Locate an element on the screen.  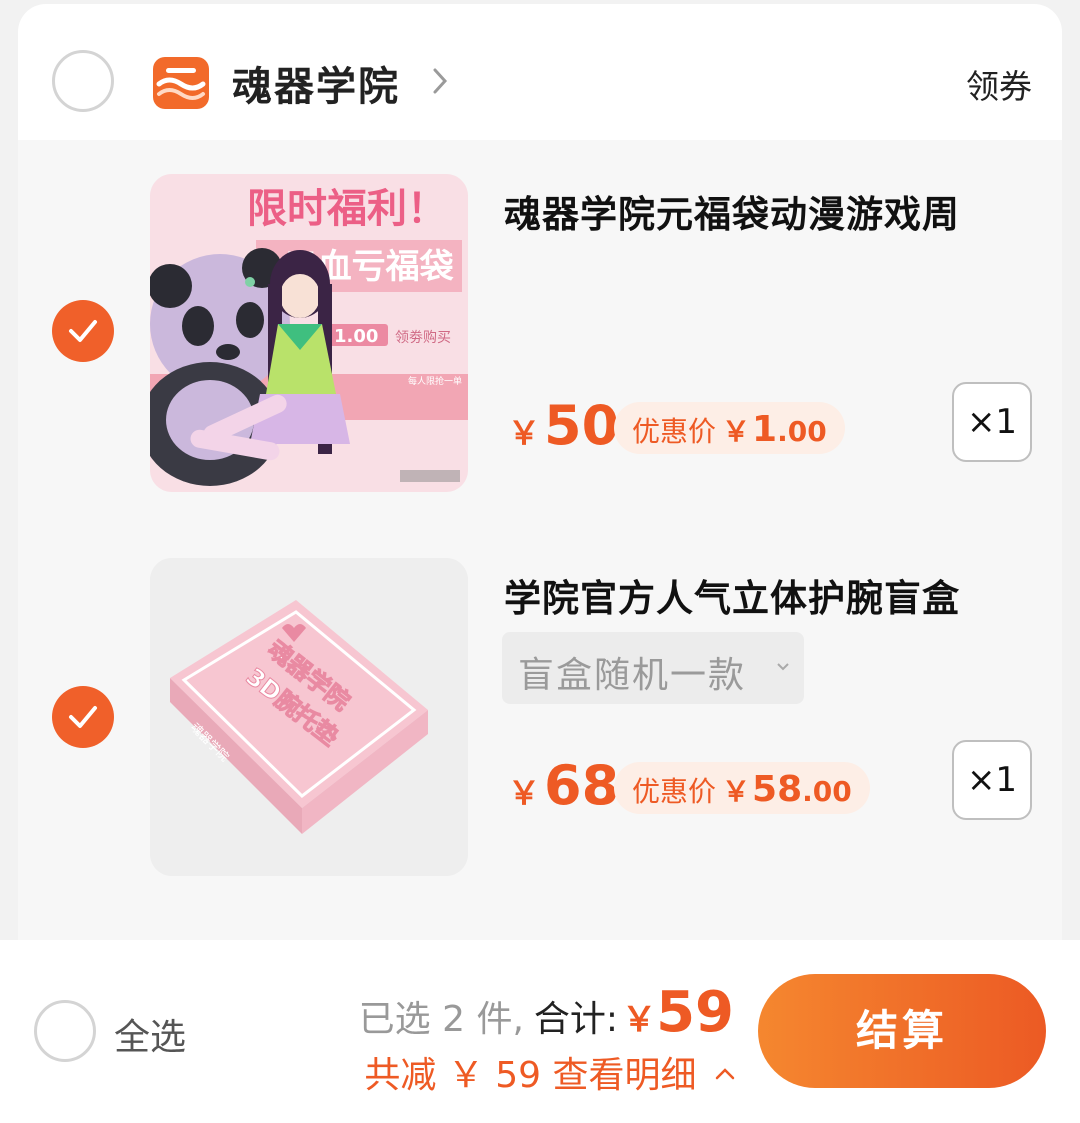
lucky-bag-panda-image: 限时福利！ 1元血亏福袋 ￥1.00 领劵购买 每人限抢一单 is located at coordinates (309, 333).